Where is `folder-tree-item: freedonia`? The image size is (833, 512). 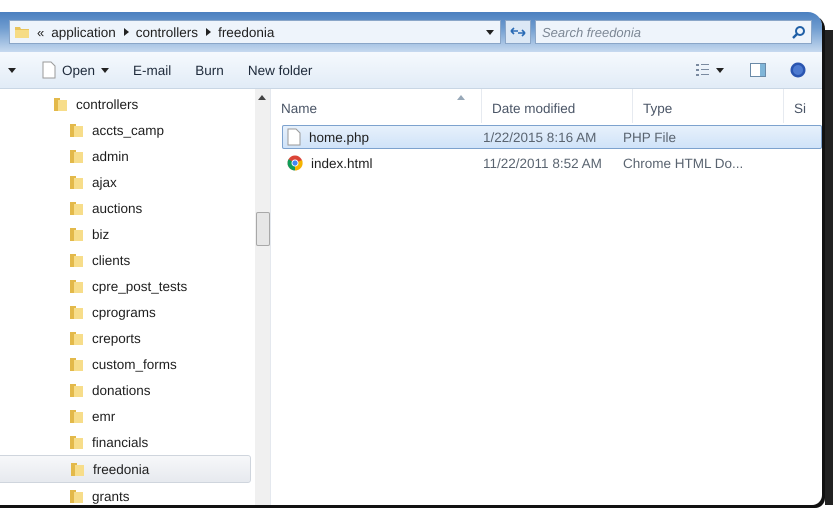
folder-tree-item: freedonia is located at coordinates (125, 469).